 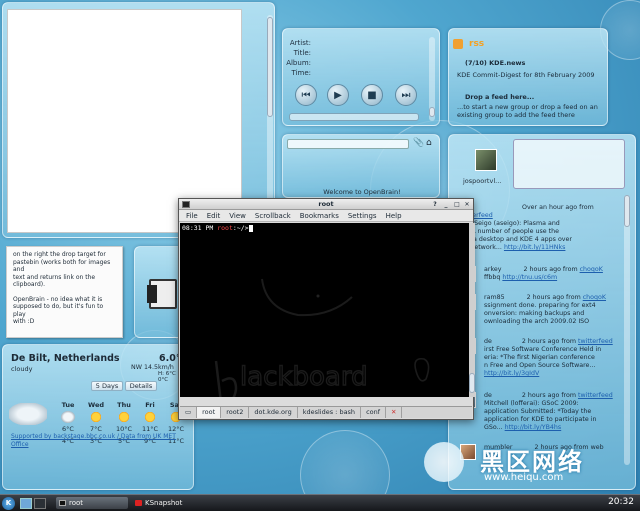 What do you see at coordinates (92, 503) in the screenshot?
I see `task-root: root` at bounding box center [92, 503].